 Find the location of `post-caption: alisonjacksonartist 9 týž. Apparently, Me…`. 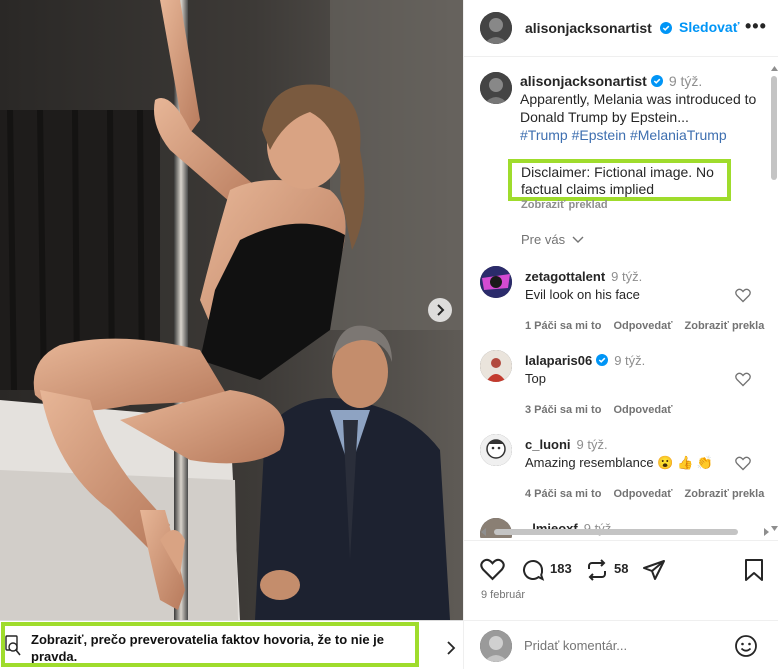

post-caption: alisonjacksonartist 9 týž. Apparently, Me… is located at coordinates (640, 108).